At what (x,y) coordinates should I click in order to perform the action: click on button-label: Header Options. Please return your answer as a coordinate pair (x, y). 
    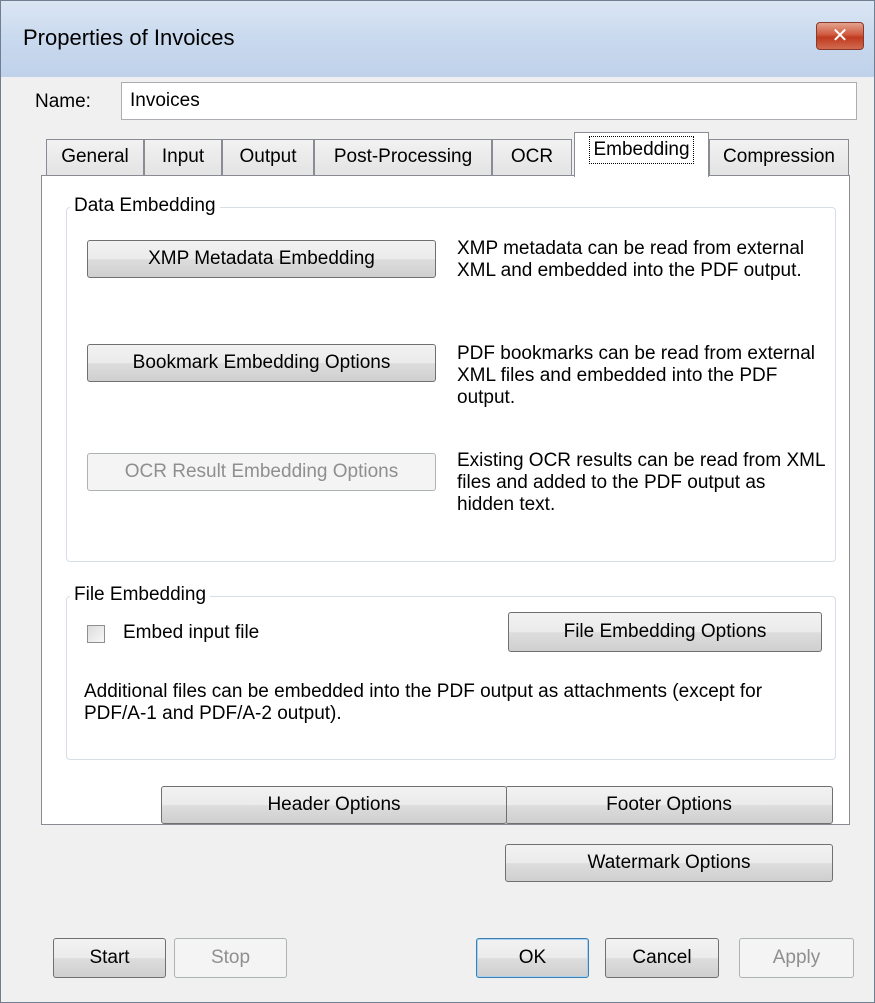
    Looking at the image, I should click on (334, 804).